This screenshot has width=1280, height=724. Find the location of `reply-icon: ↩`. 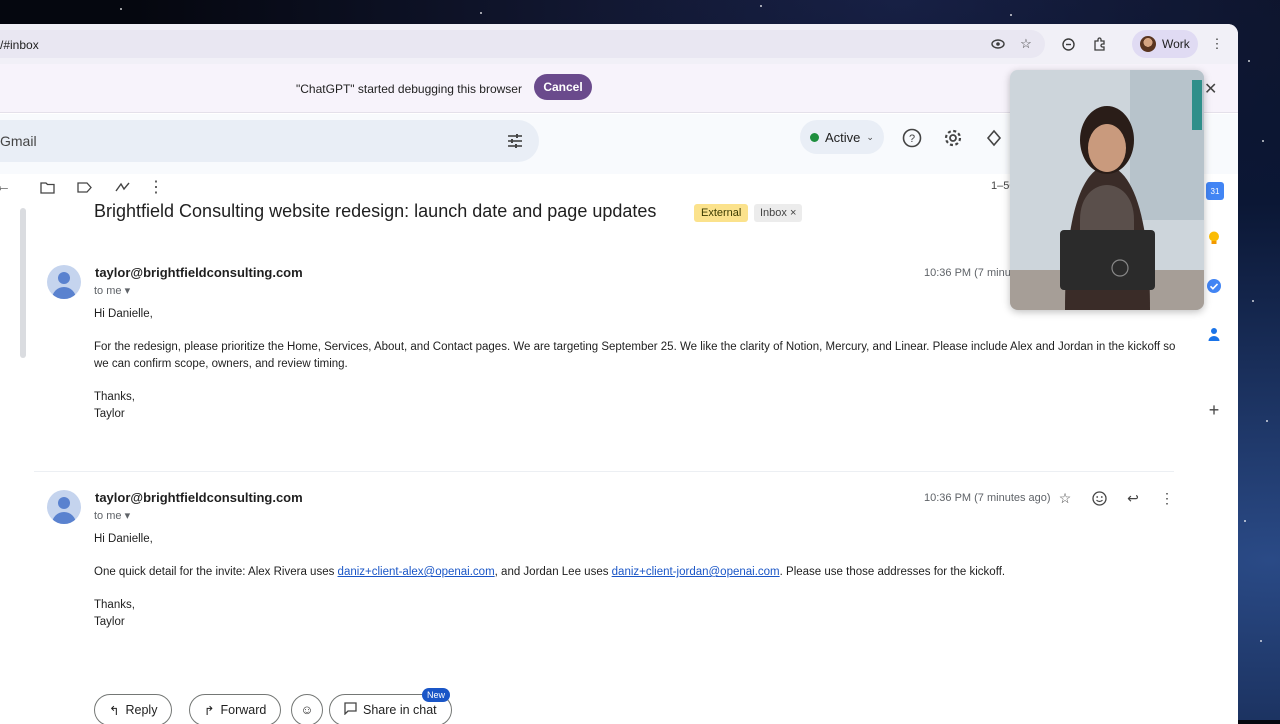

reply-icon: ↩ is located at coordinates (1133, 498).